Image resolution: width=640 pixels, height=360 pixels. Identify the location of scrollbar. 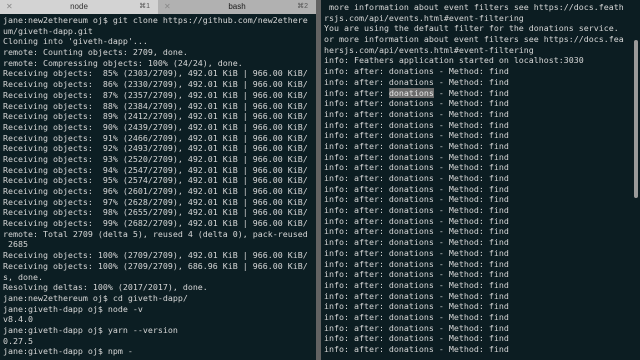
(636, 180).